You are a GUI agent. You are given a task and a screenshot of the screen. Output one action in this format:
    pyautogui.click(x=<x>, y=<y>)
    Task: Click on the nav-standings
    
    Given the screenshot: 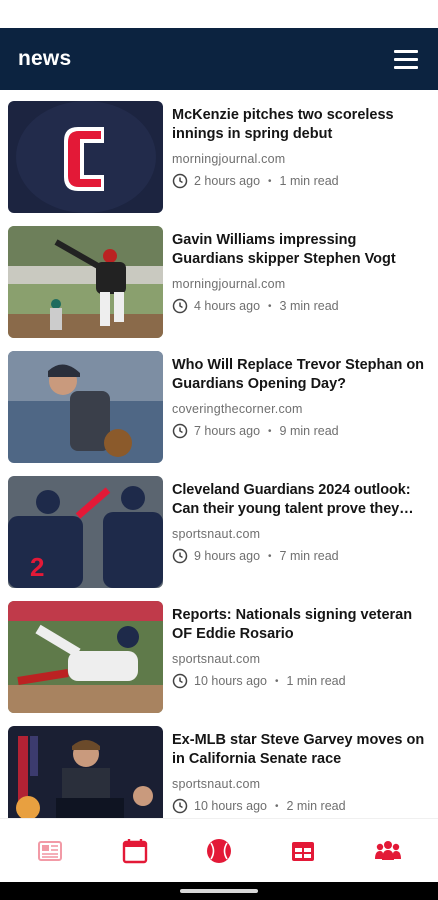 What is the action you would take?
    pyautogui.click(x=303, y=851)
    